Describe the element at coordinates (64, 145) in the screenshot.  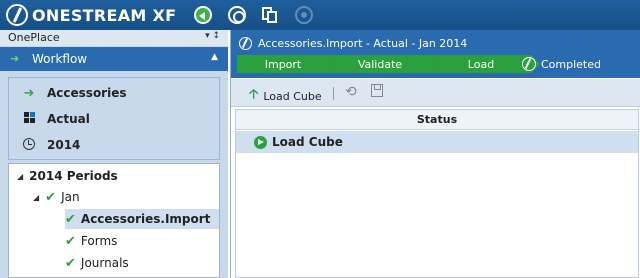
I see `pov-time-label: 2014` at that location.